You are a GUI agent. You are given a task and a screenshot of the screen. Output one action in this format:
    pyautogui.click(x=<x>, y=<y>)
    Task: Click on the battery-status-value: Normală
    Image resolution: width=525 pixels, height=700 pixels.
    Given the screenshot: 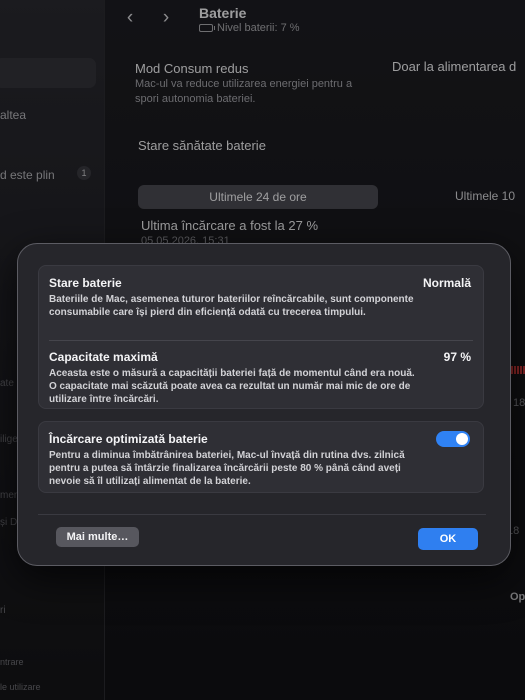 What is the action you would take?
    pyautogui.click(x=446, y=283)
    